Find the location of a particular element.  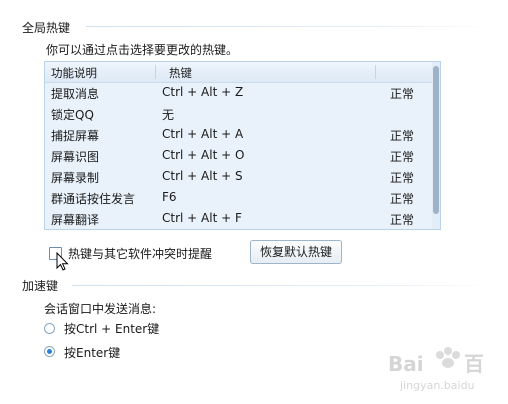

row-hotkey: Ctrl + Alt + S is located at coordinates (202, 176).